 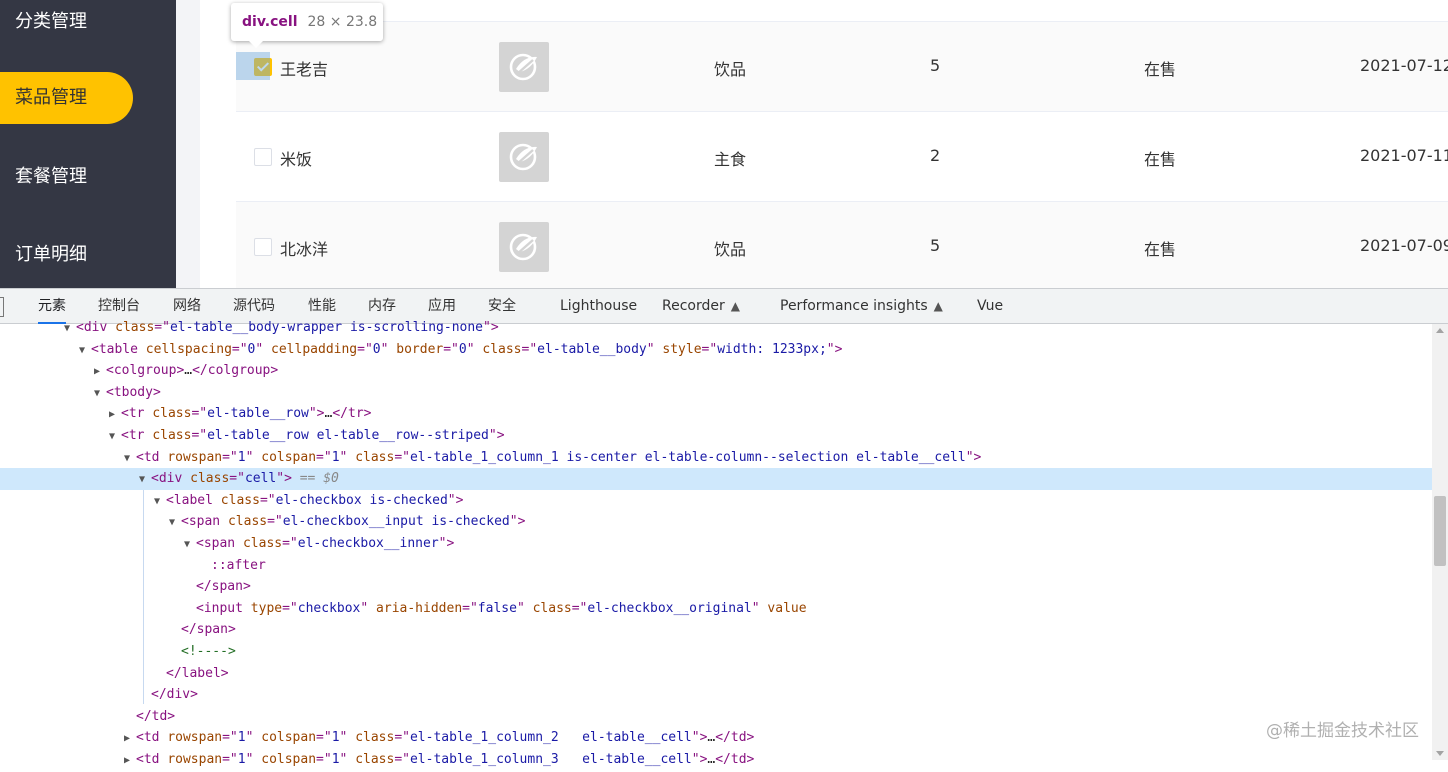 What do you see at coordinates (693, 306) in the screenshot?
I see `tab-recorder-label: Recorder` at bounding box center [693, 306].